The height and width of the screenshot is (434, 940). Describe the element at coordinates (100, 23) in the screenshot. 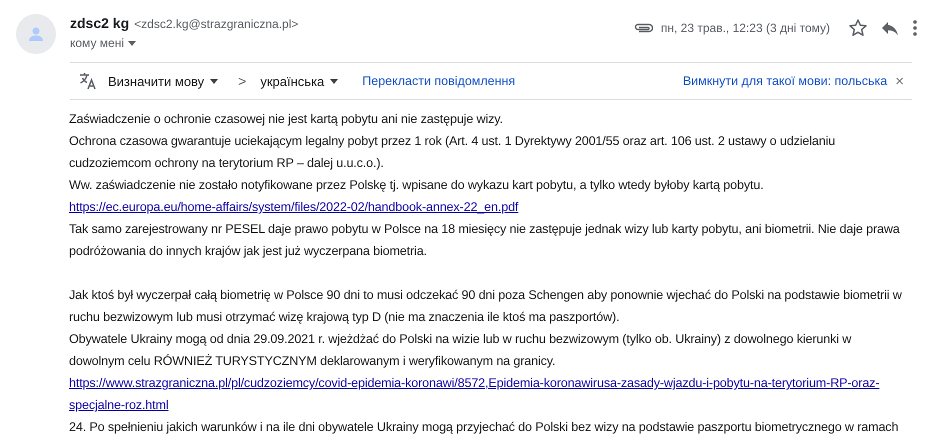

I see `sender-name: zdsc2 kg` at that location.